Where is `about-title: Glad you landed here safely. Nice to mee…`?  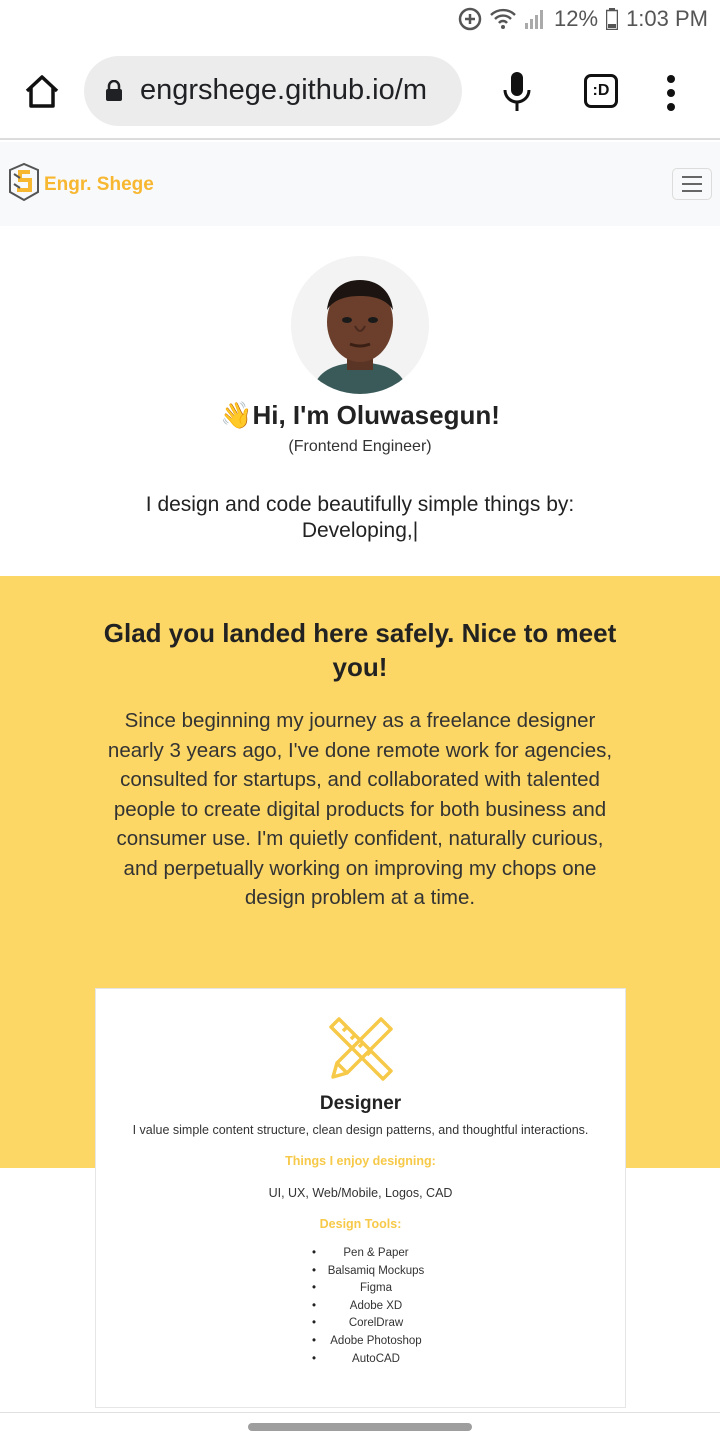 about-title: Glad you landed here safely. Nice to mee… is located at coordinates (360, 650).